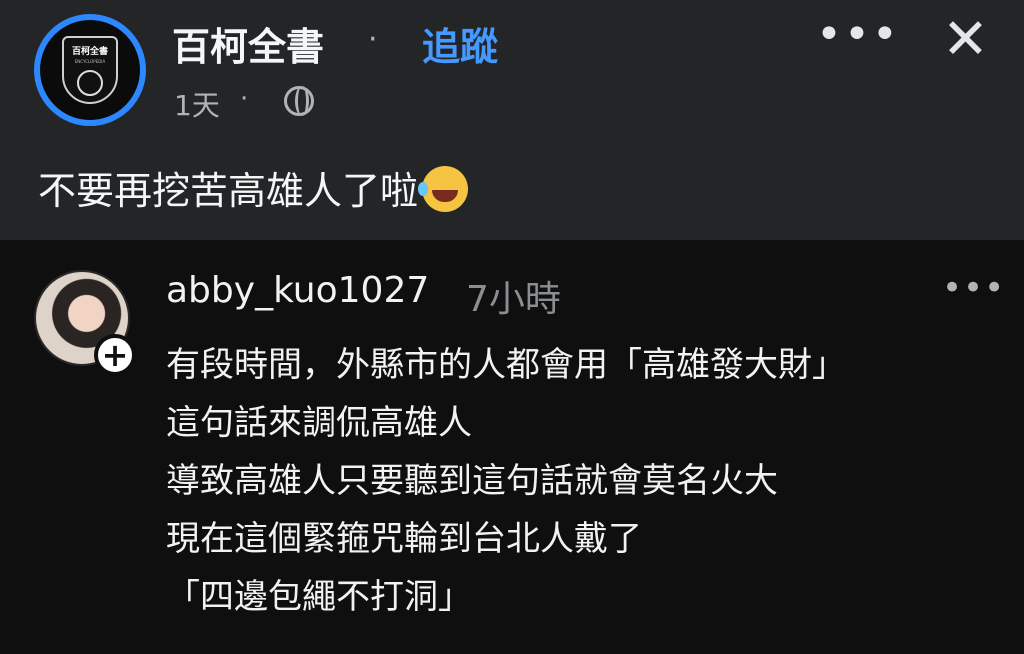 The width and height of the screenshot is (1024, 654). Describe the element at coordinates (248, 43) in the screenshot. I see `page-name: 百柯全書` at that location.